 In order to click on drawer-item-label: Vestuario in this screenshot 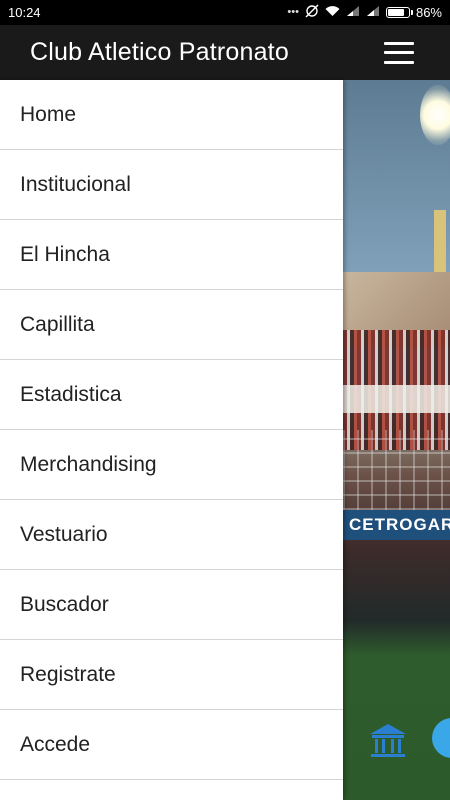, I will do `click(64, 534)`.